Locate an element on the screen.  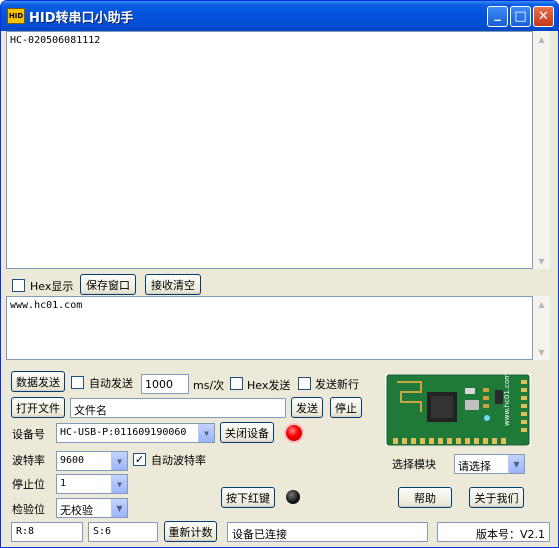
interval-input: 1000 is located at coordinates (165, 384).